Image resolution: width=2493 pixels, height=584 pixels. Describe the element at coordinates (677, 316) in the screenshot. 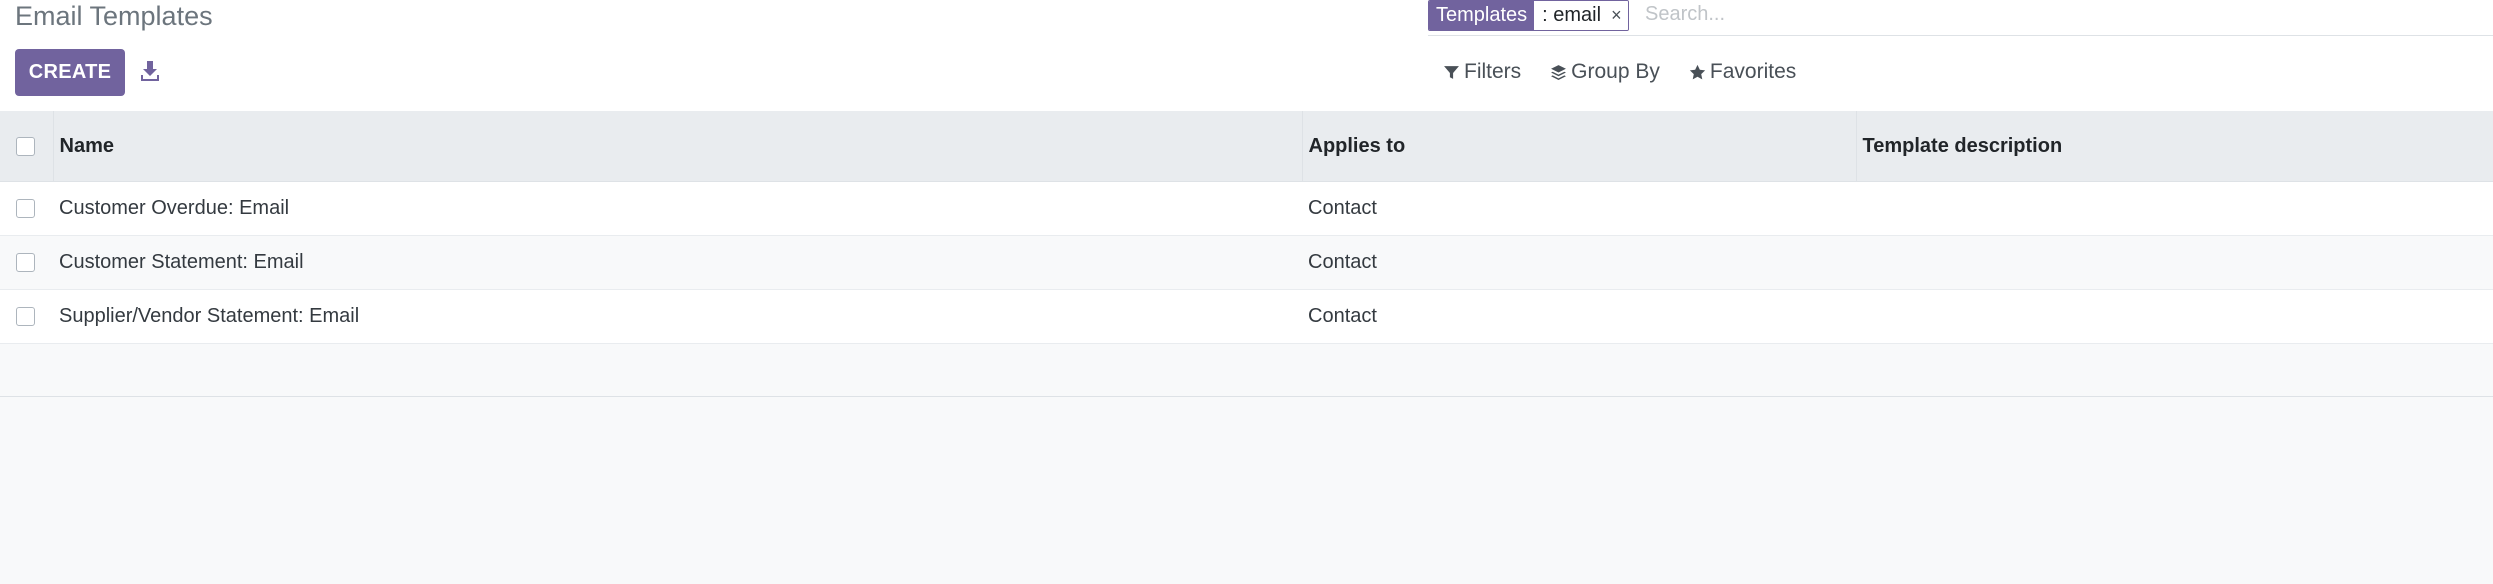

I see `cell-name: Supplier/Vendor Statement: Email` at that location.